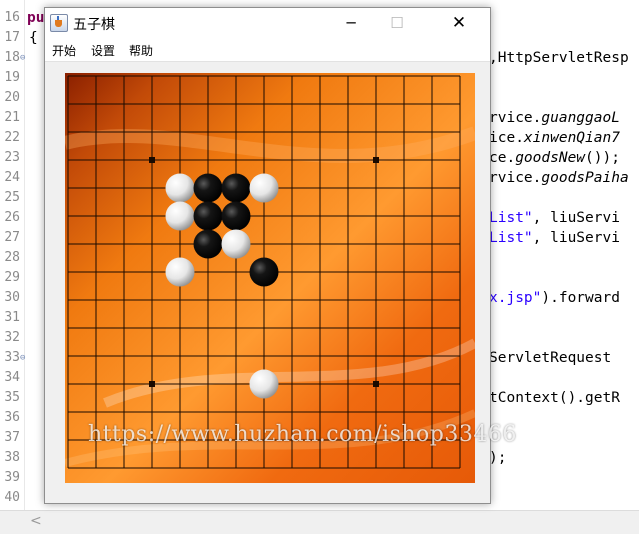  What do you see at coordinates (554, 298) in the screenshot?
I see `code-fragment: x.jsp").forward` at bounding box center [554, 298].